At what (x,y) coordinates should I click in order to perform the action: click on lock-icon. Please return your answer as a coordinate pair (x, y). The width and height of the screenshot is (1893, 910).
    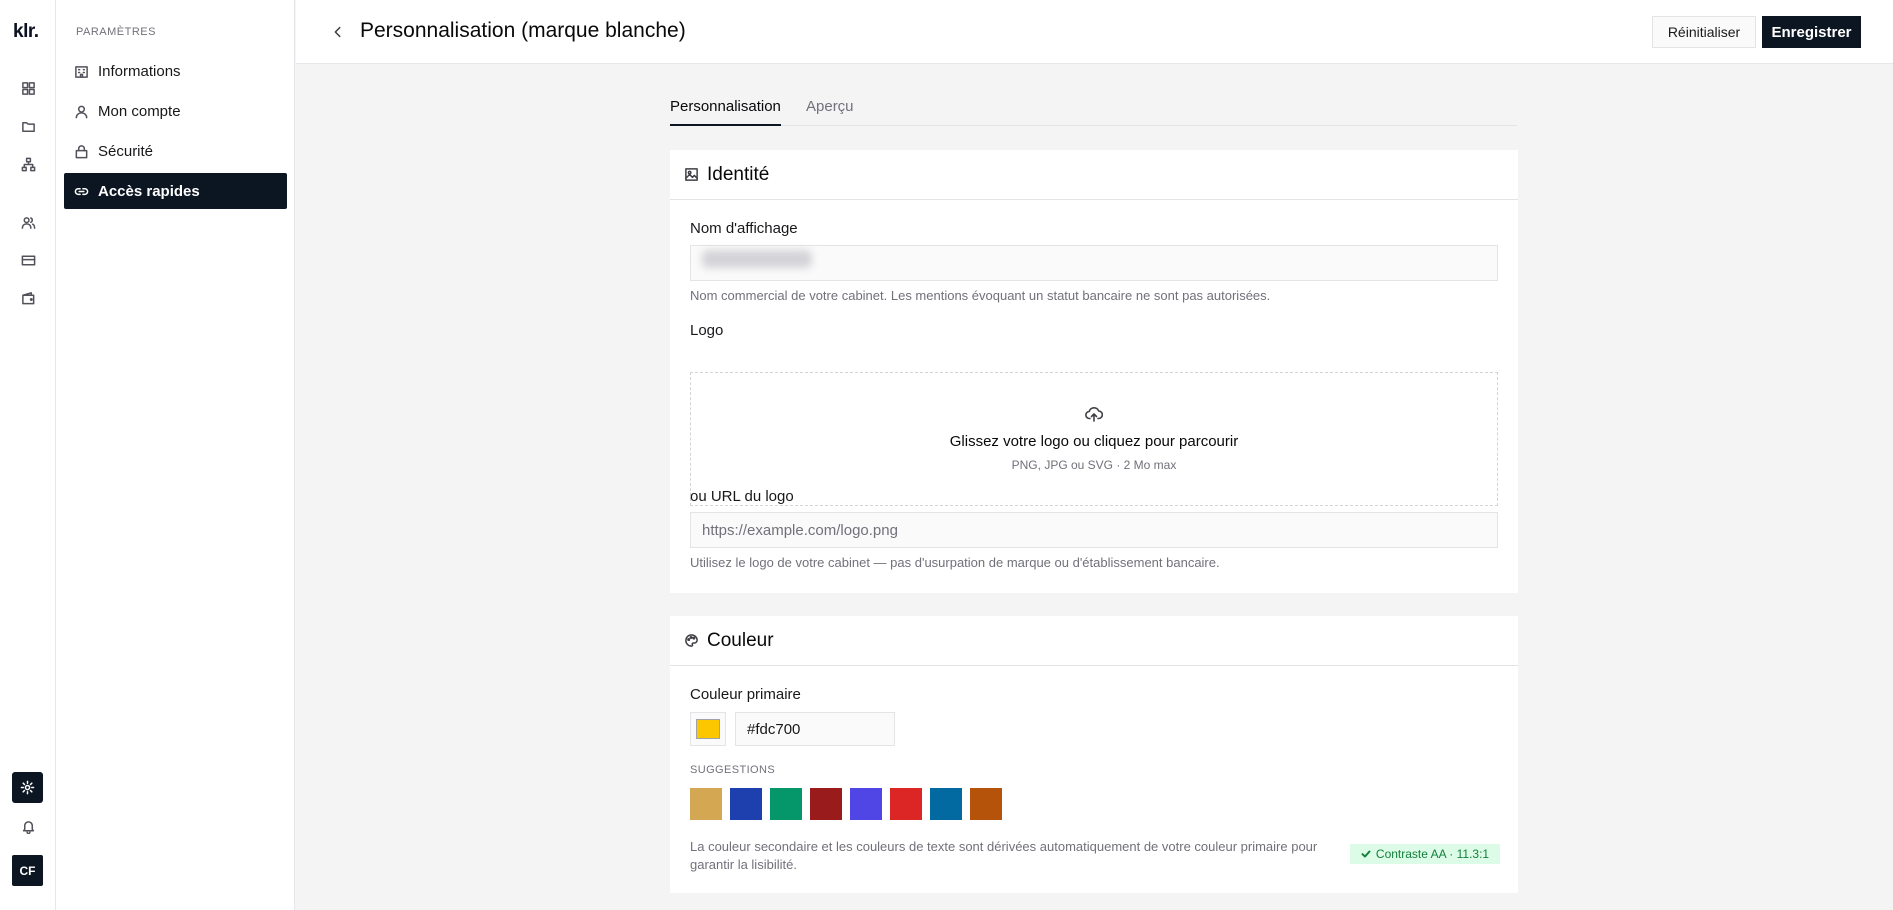
    Looking at the image, I should click on (81, 151).